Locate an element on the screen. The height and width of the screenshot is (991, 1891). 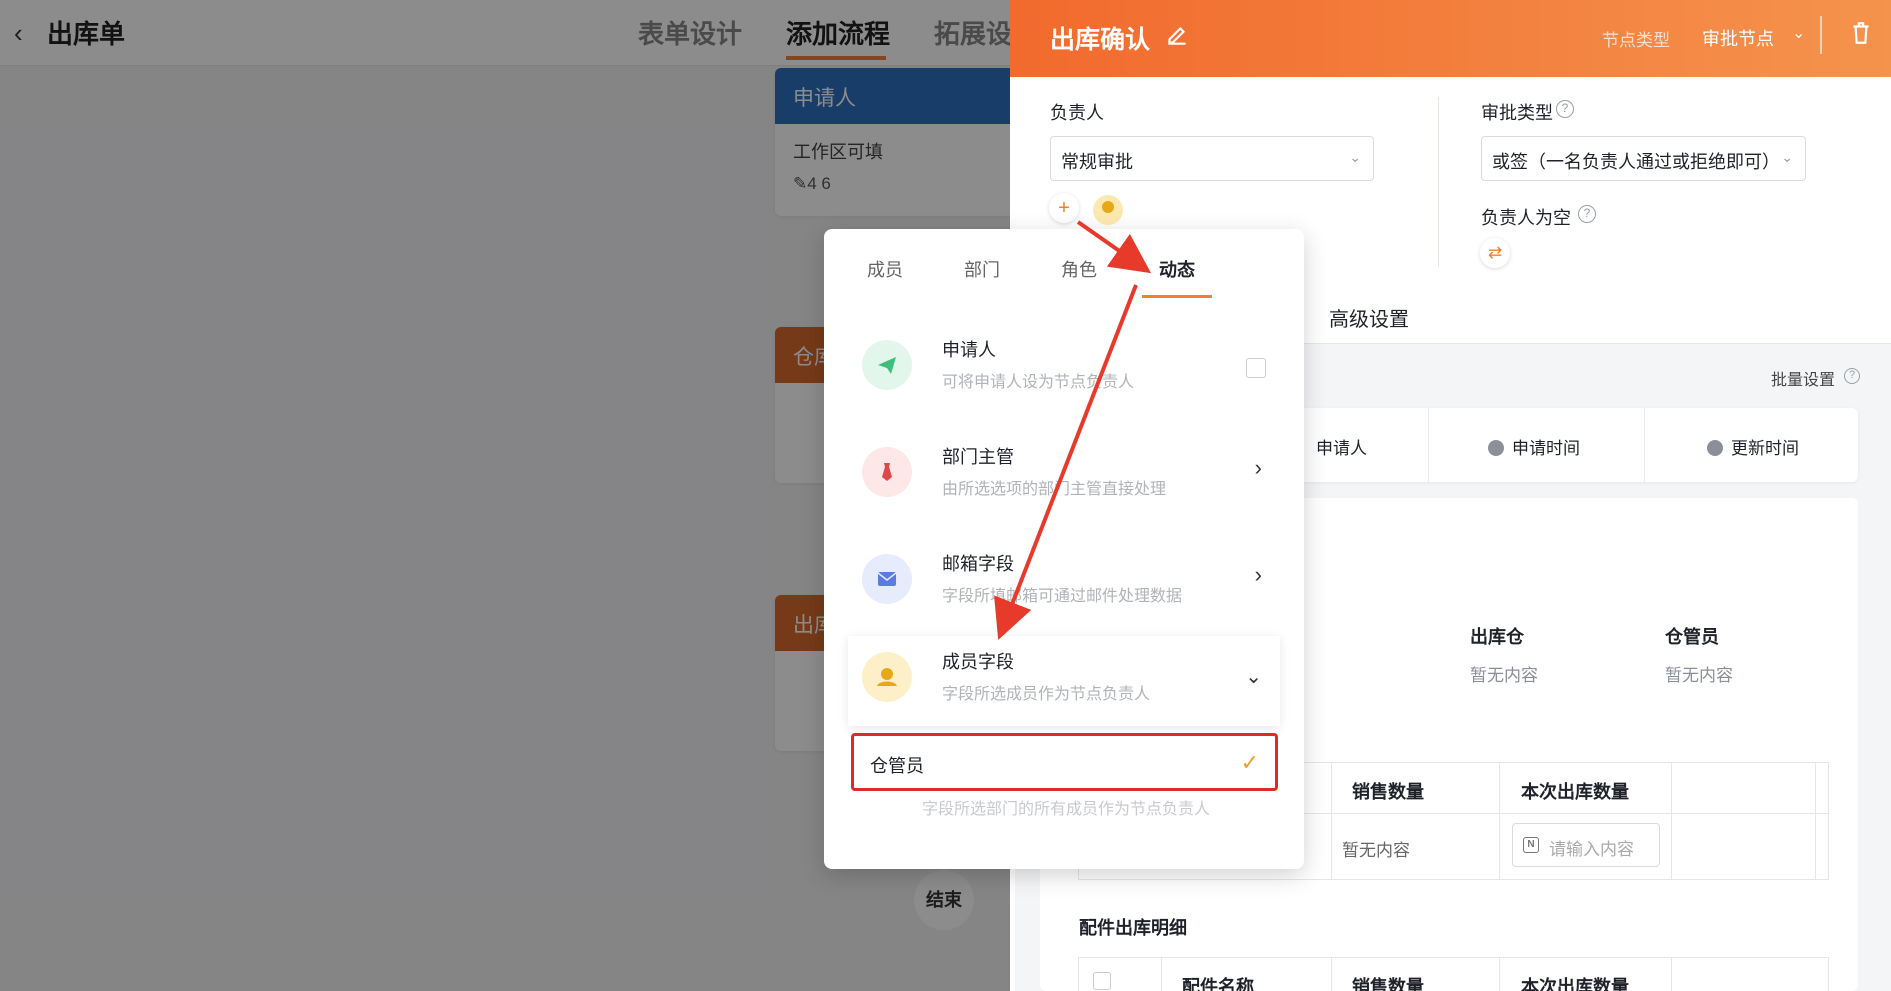
field-value-keeper: 暂无内容 is located at coordinates (1699, 675).